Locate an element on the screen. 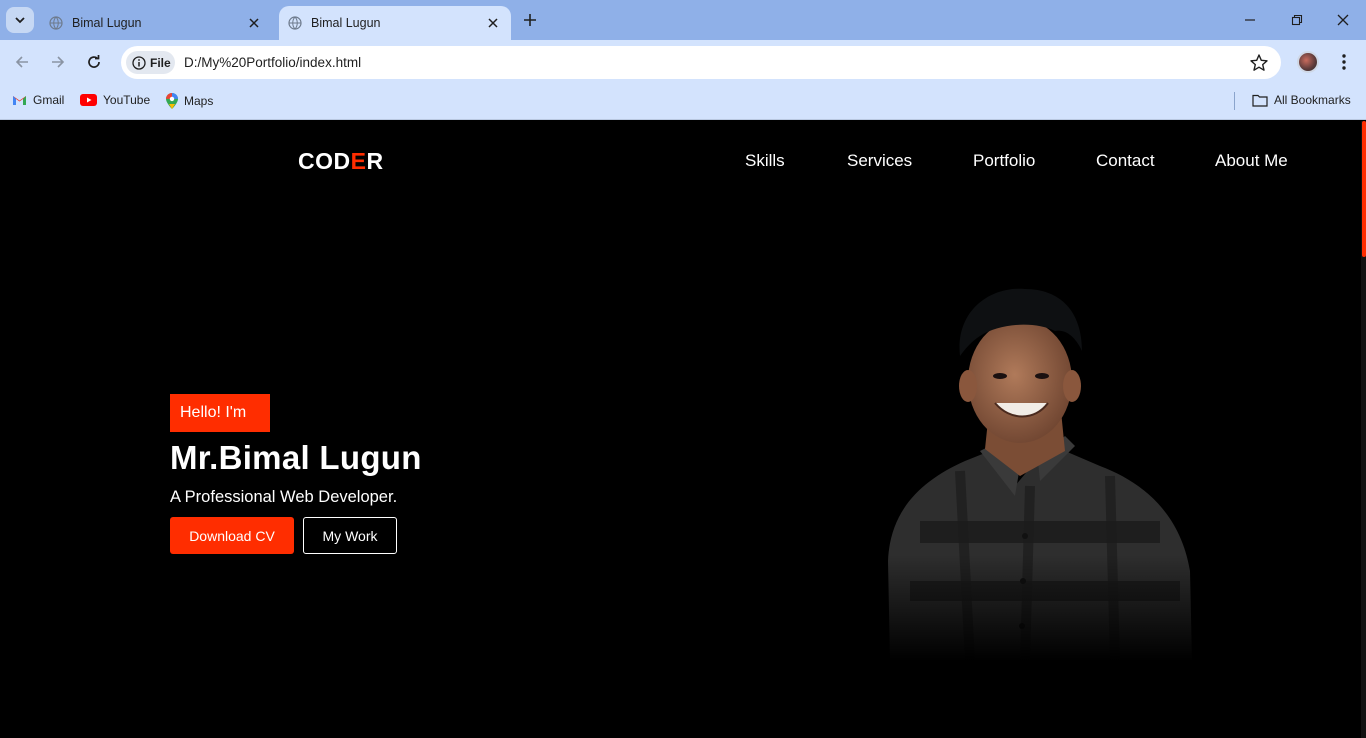 The width and height of the screenshot is (1366, 738). info-icon is located at coordinates (139, 62).